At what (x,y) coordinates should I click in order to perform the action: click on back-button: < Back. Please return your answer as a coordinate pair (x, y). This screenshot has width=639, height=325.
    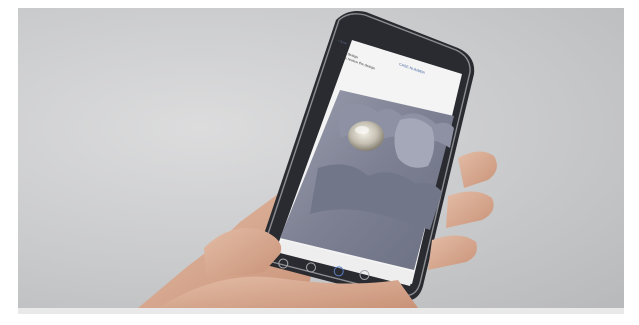
    Looking at the image, I should click on (343, 41).